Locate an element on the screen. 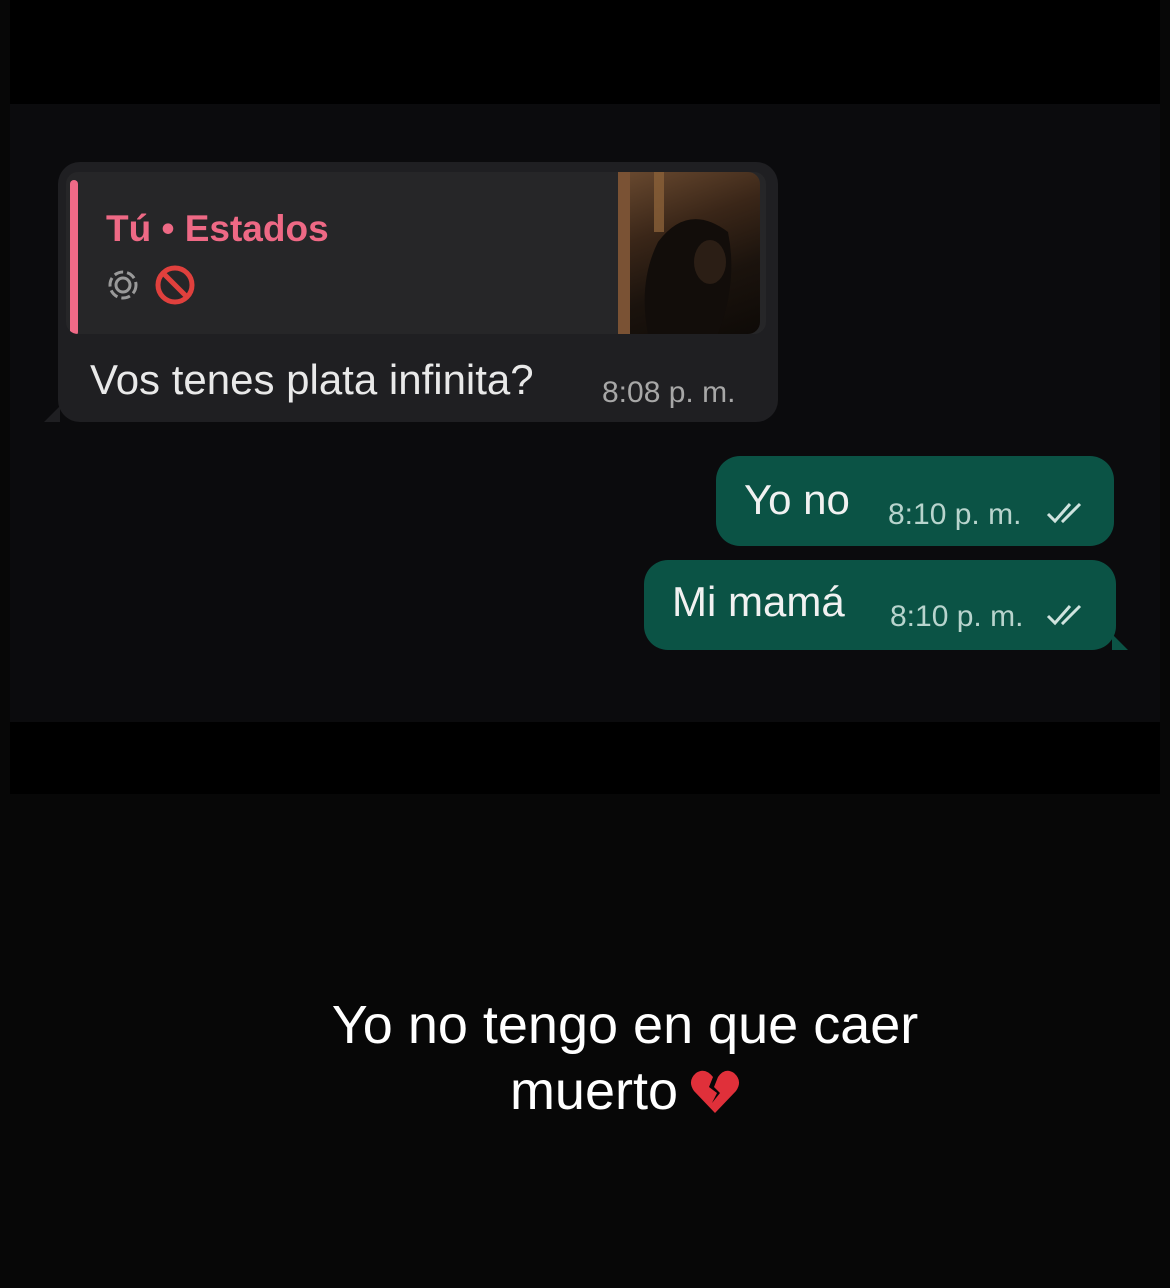 The image size is (1170, 1288). quote-title: Tú • Estados is located at coordinates (217, 228).